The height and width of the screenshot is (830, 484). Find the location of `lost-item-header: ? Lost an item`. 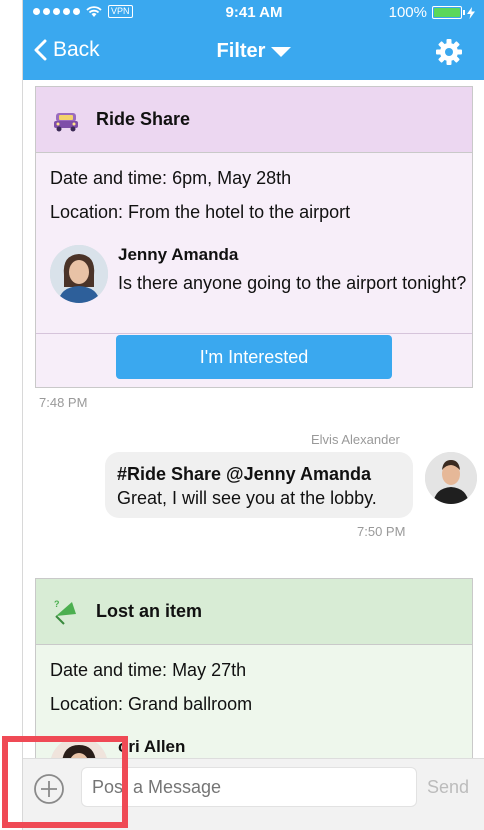

lost-item-header: ? Lost an item is located at coordinates (254, 612).